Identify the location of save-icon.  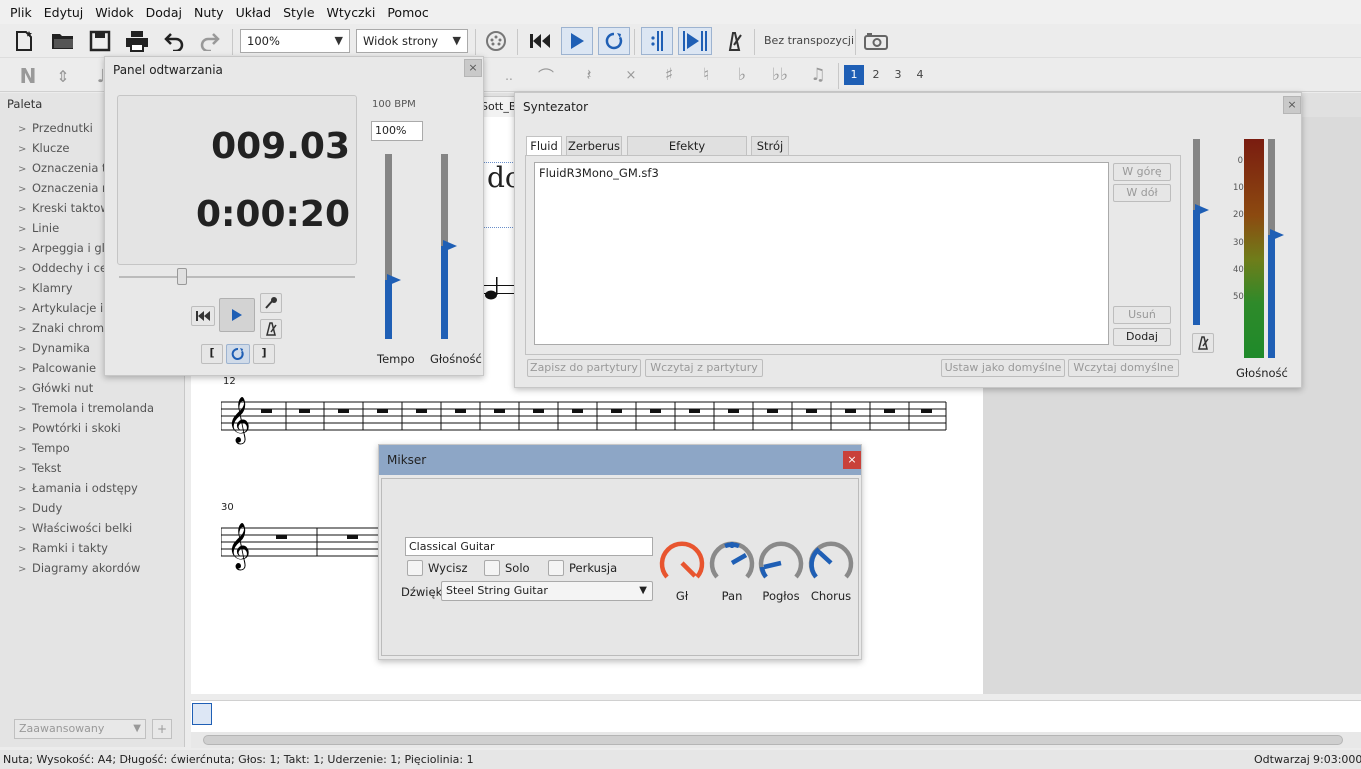
(100, 41).